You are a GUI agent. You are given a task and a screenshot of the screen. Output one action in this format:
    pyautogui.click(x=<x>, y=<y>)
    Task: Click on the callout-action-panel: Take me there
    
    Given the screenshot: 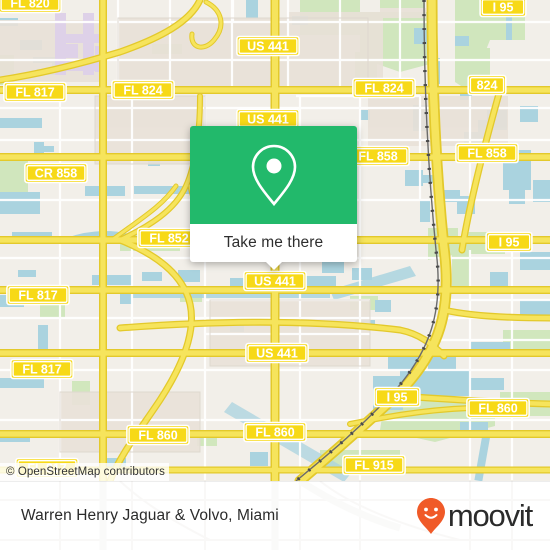 What is the action you would take?
    pyautogui.click(x=273, y=243)
    